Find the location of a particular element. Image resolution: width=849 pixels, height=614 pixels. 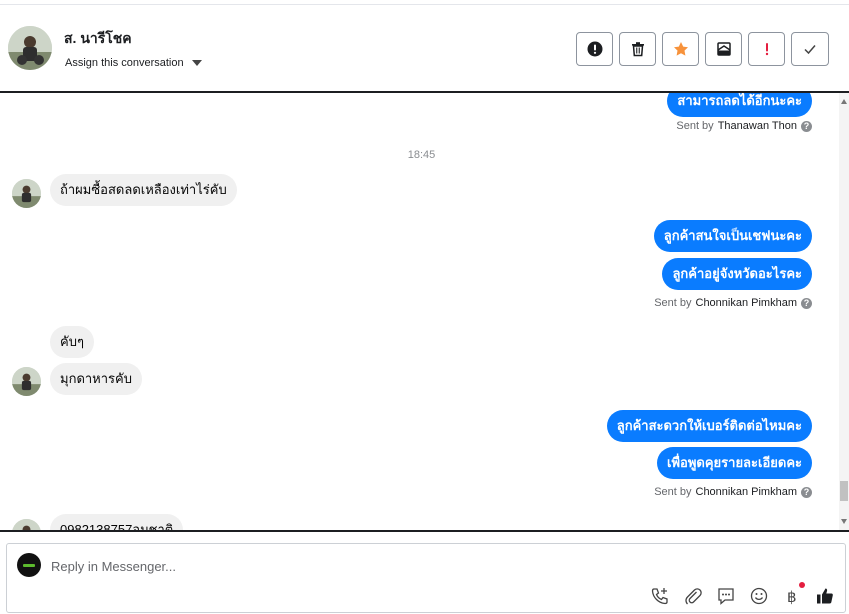

attach-file-button is located at coordinates (692, 595).